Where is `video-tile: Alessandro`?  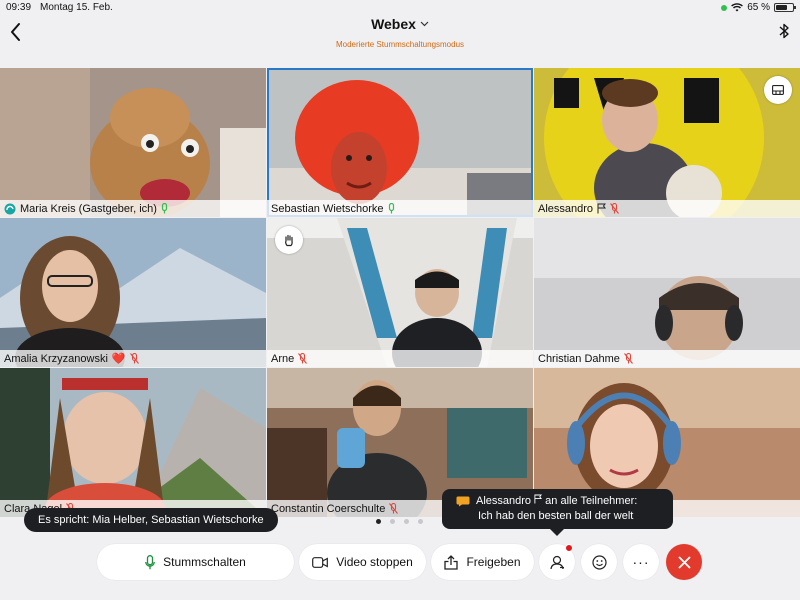
video-tile: Alessandro is located at coordinates (667, 142).